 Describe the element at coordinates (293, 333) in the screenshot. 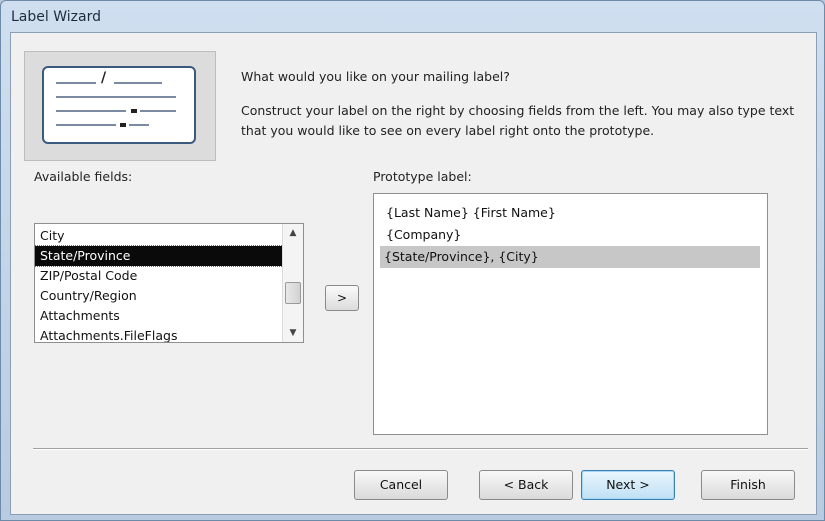

I see `scroll-down-arrow-icon: ▼` at that location.